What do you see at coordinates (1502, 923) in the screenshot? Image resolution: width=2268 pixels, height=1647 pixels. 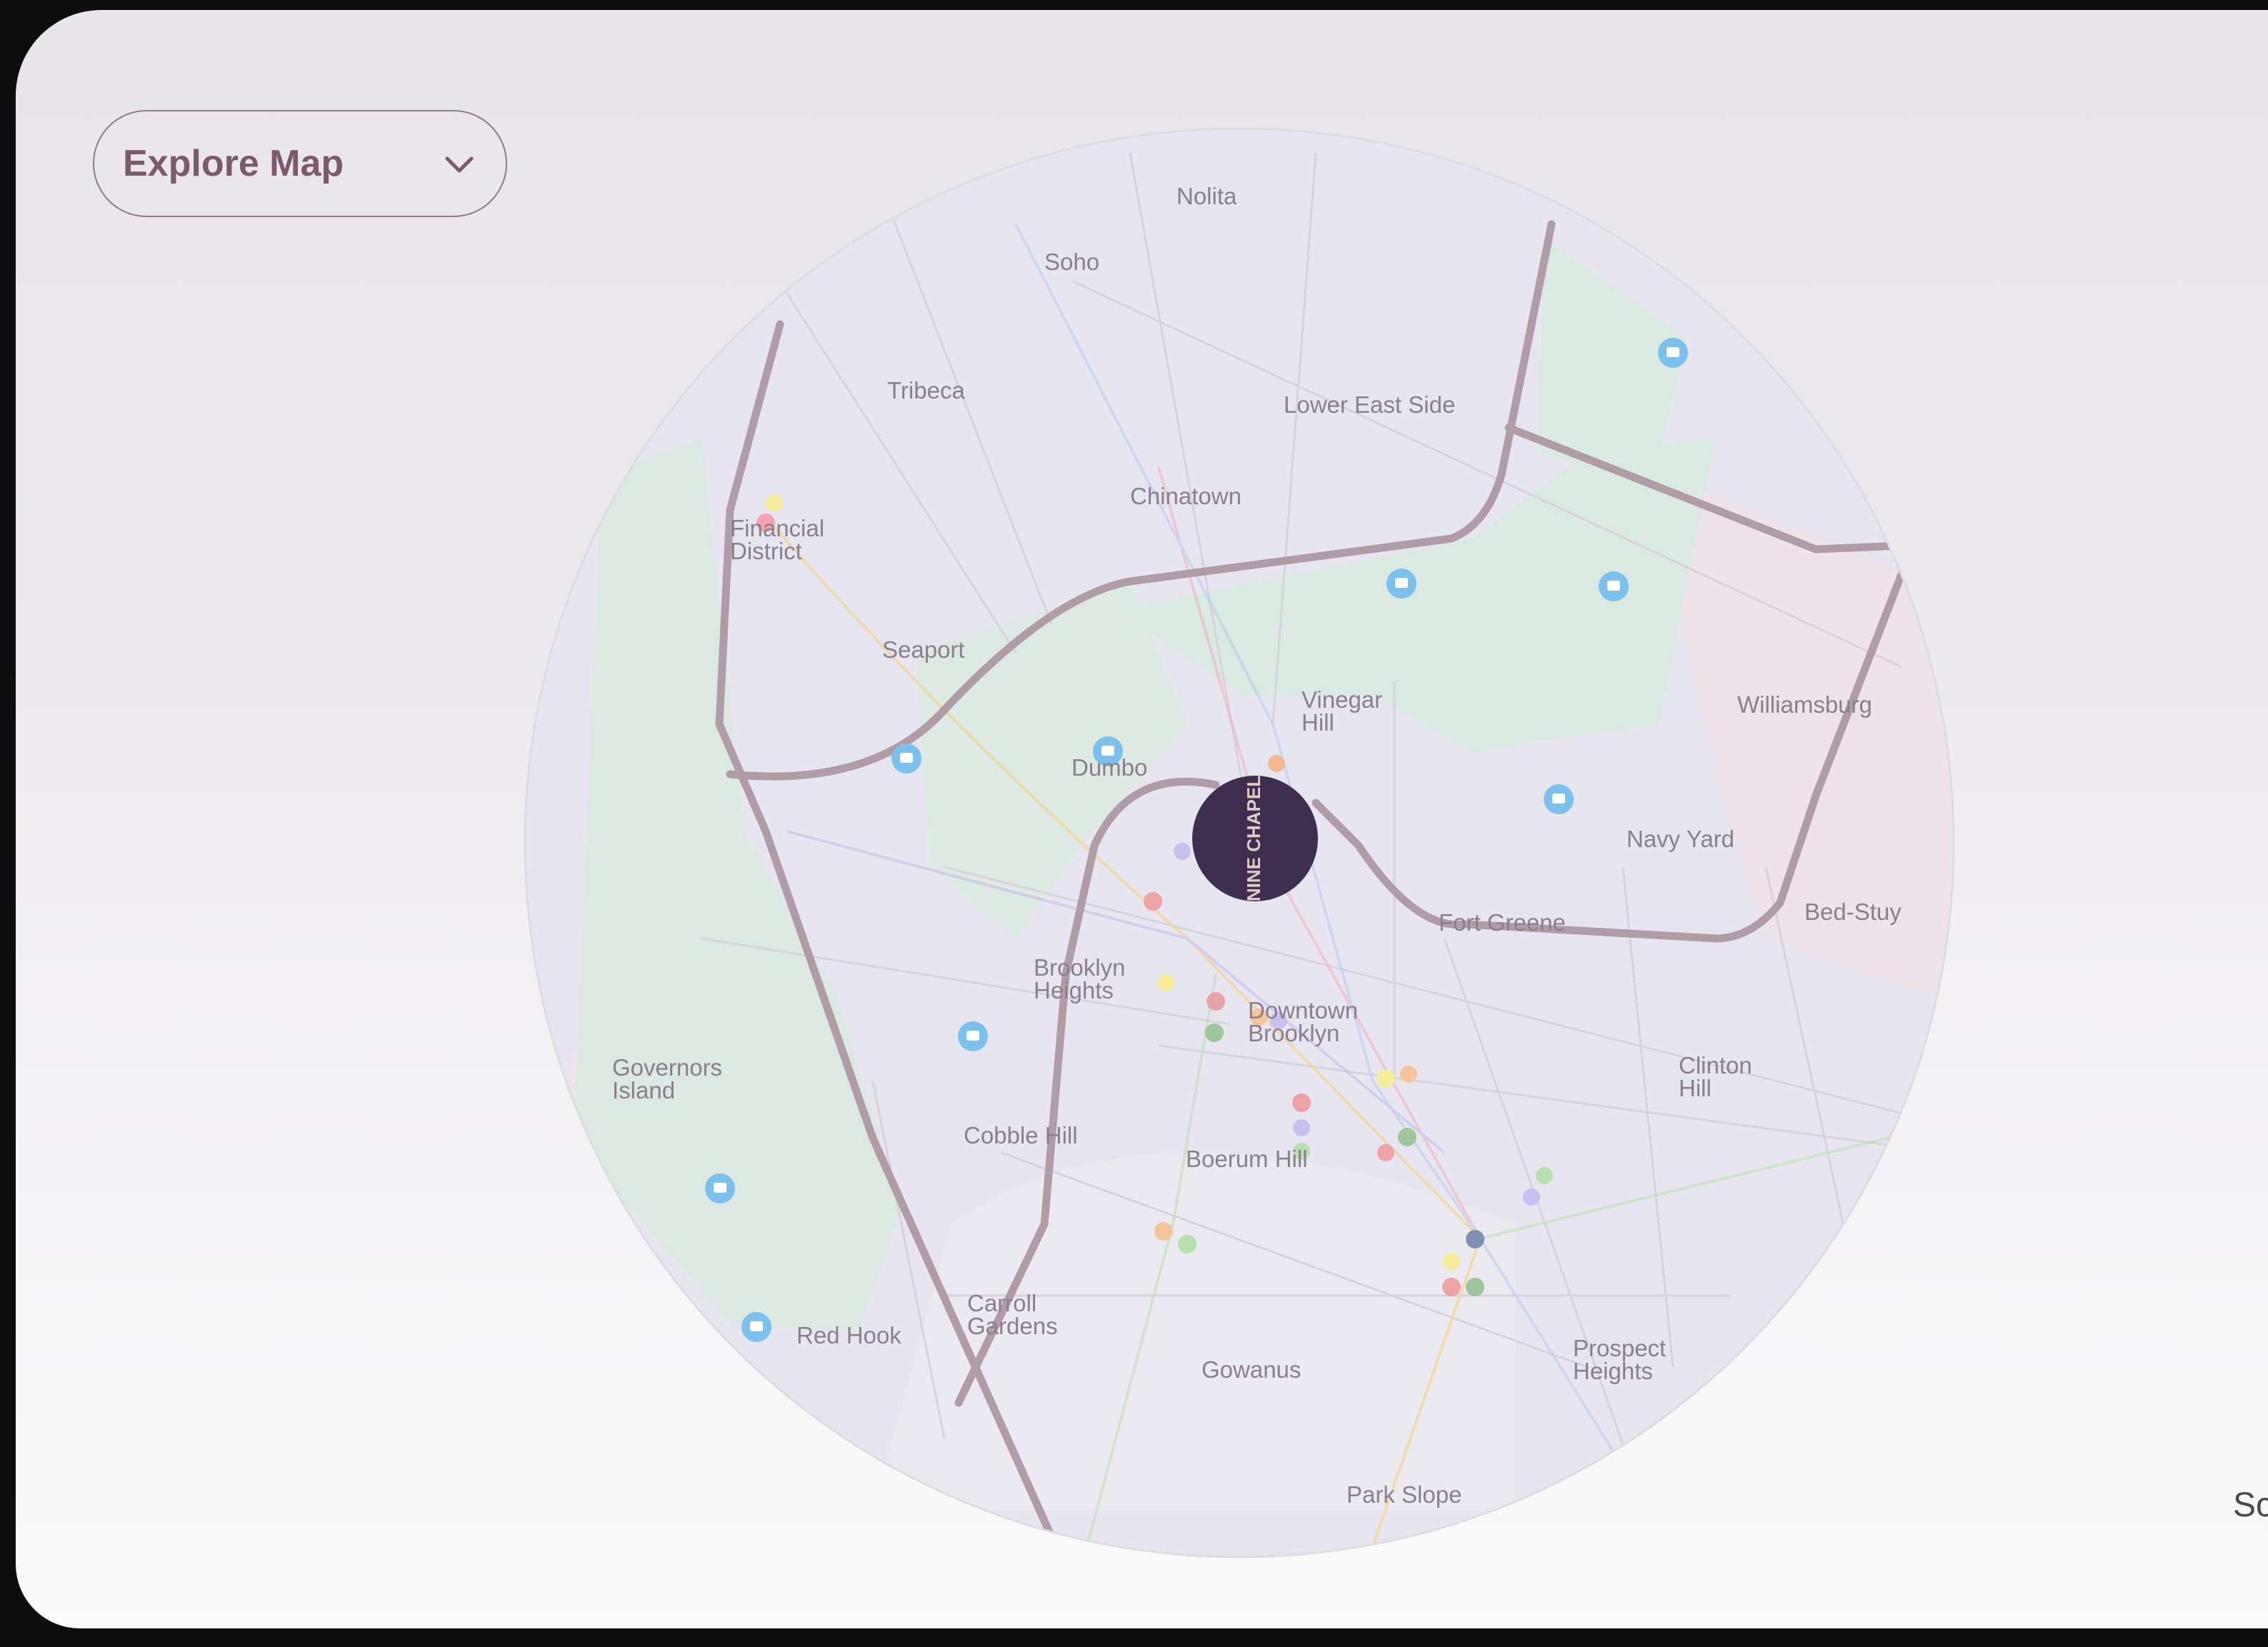 I see `label-fort-greene: Fort Greene` at bounding box center [1502, 923].